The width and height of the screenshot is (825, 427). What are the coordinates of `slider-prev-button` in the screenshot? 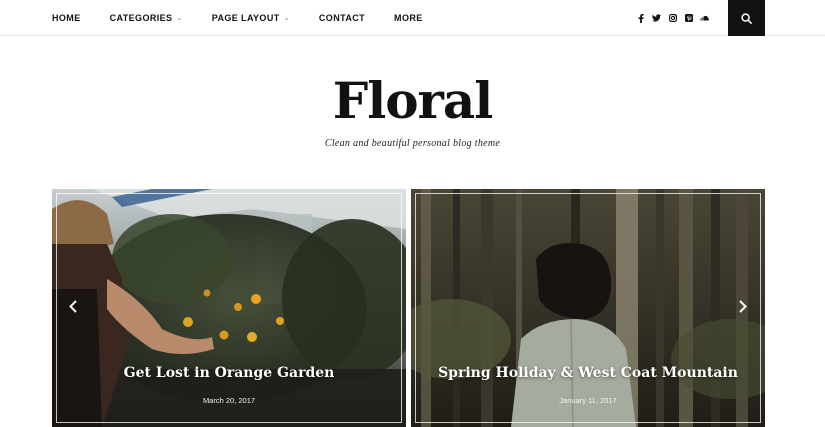 It's located at (73, 306).